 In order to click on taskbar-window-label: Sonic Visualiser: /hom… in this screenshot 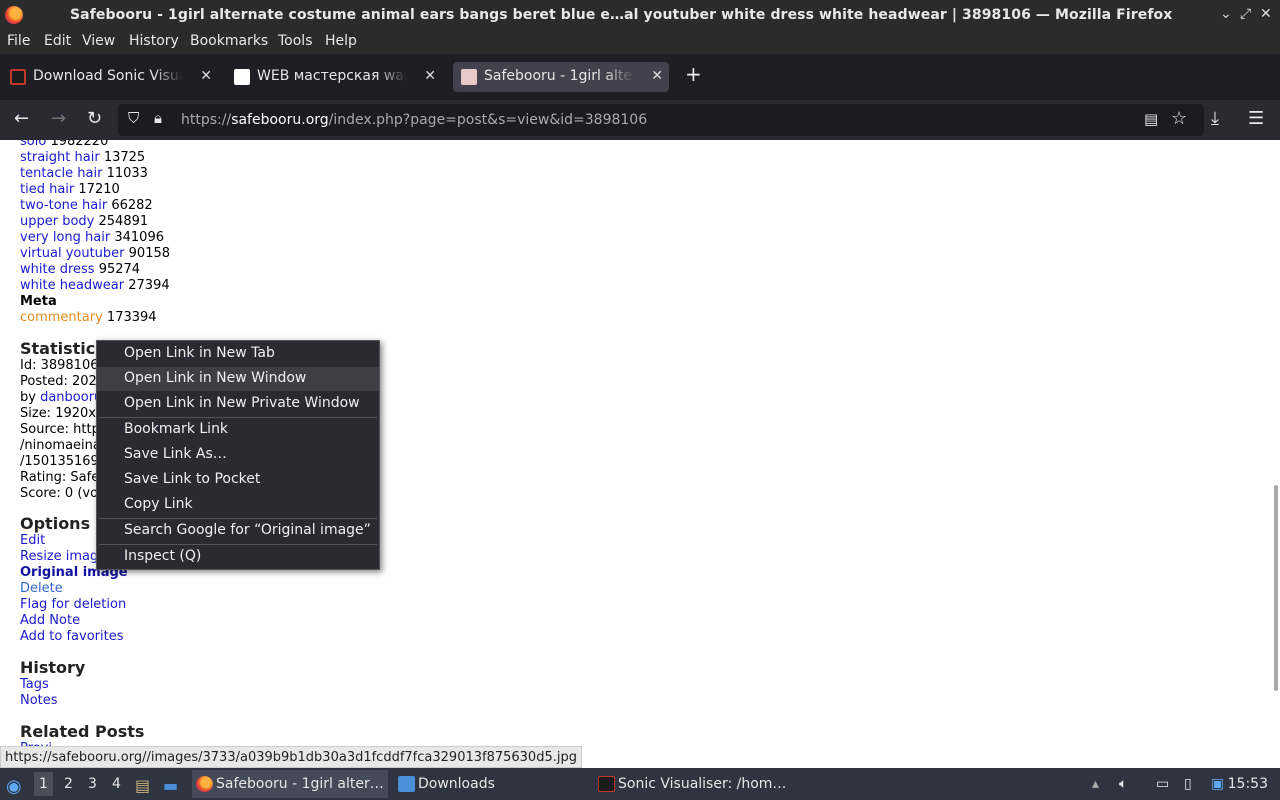, I will do `click(702, 784)`.